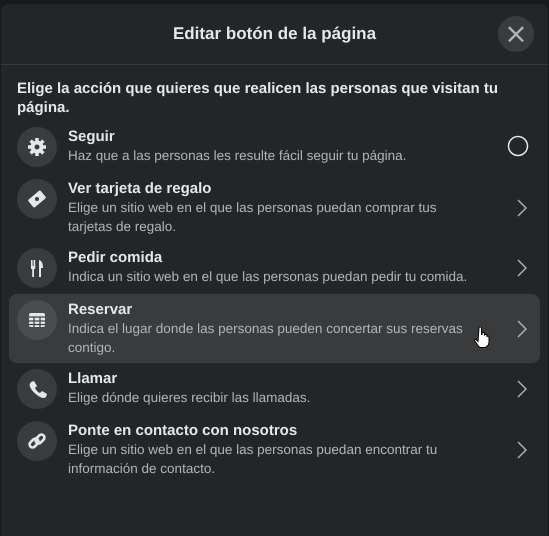 Image resolution: width=549 pixels, height=536 pixels. Describe the element at coordinates (37, 147) in the screenshot. I see `gear-icon` at that location.